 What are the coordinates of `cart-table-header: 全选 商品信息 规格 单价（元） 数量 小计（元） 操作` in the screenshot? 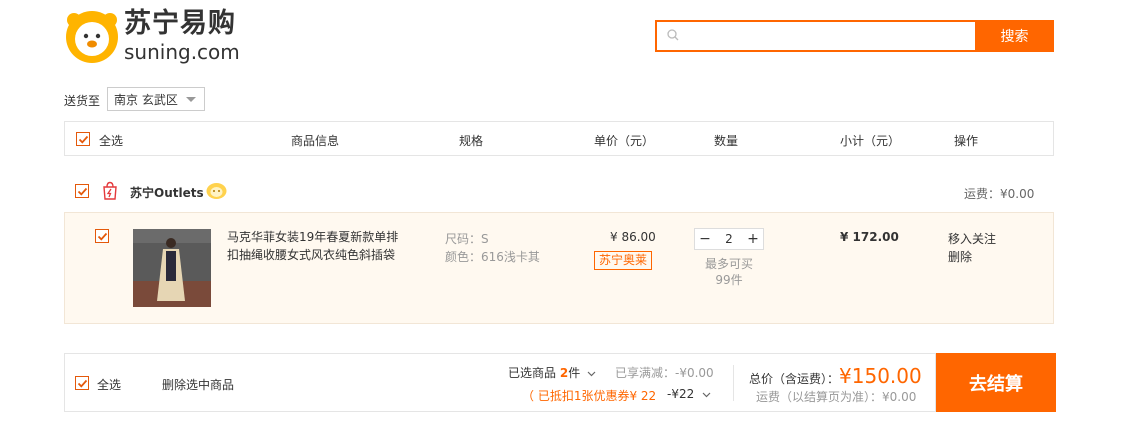 It's located at (559, 138).